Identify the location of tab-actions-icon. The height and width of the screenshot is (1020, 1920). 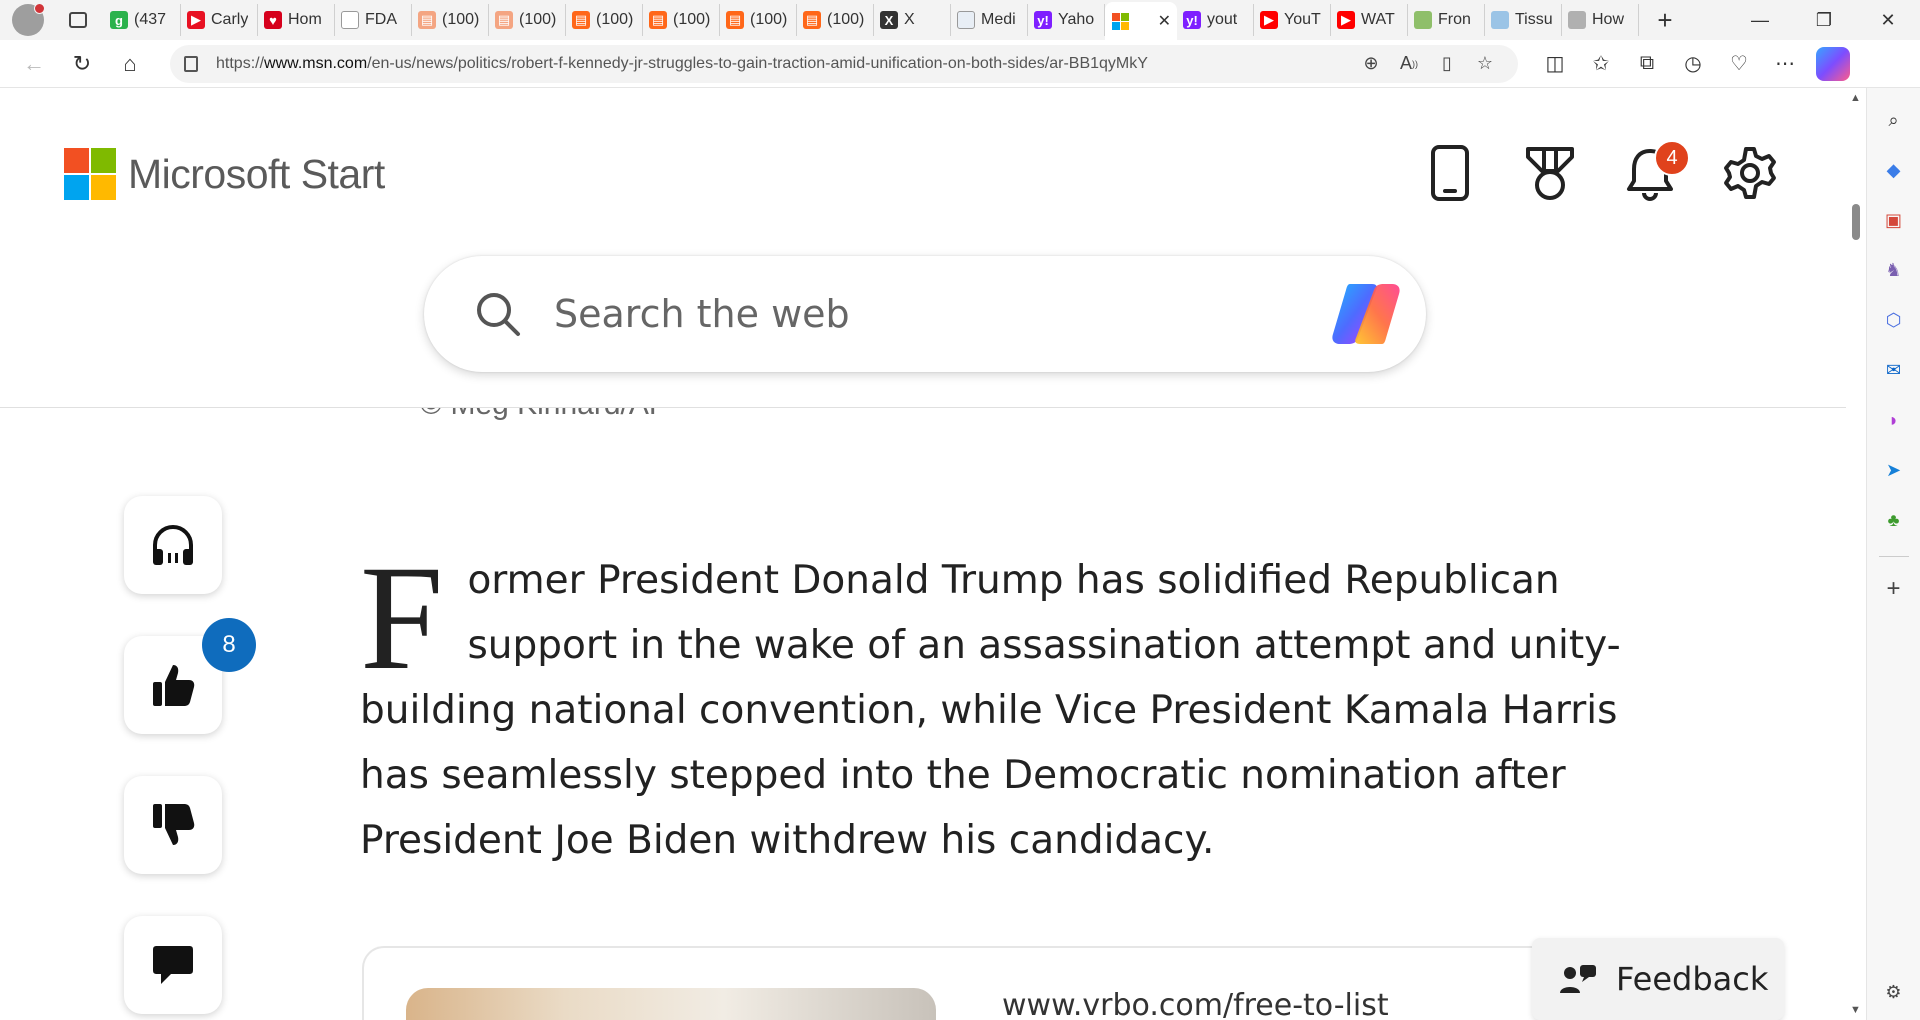
(78, 20).